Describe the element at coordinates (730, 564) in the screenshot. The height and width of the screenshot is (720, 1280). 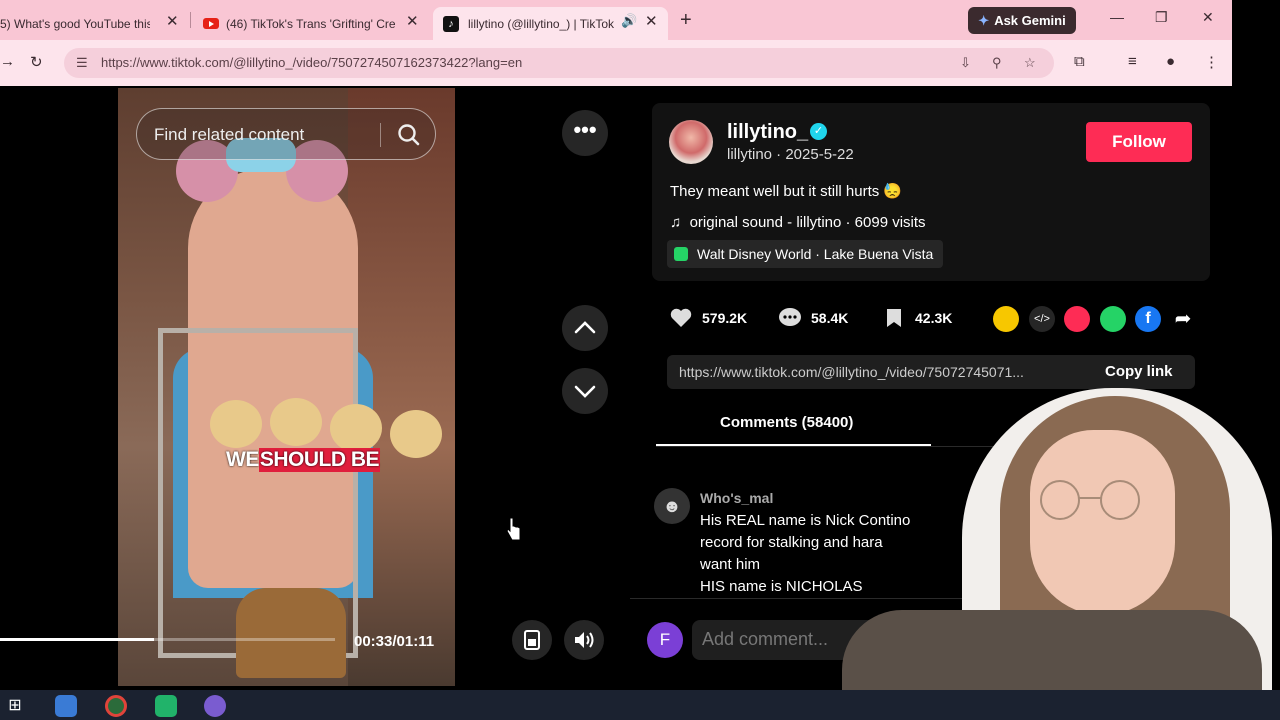
I see `comment-text-line: want him` at that location.